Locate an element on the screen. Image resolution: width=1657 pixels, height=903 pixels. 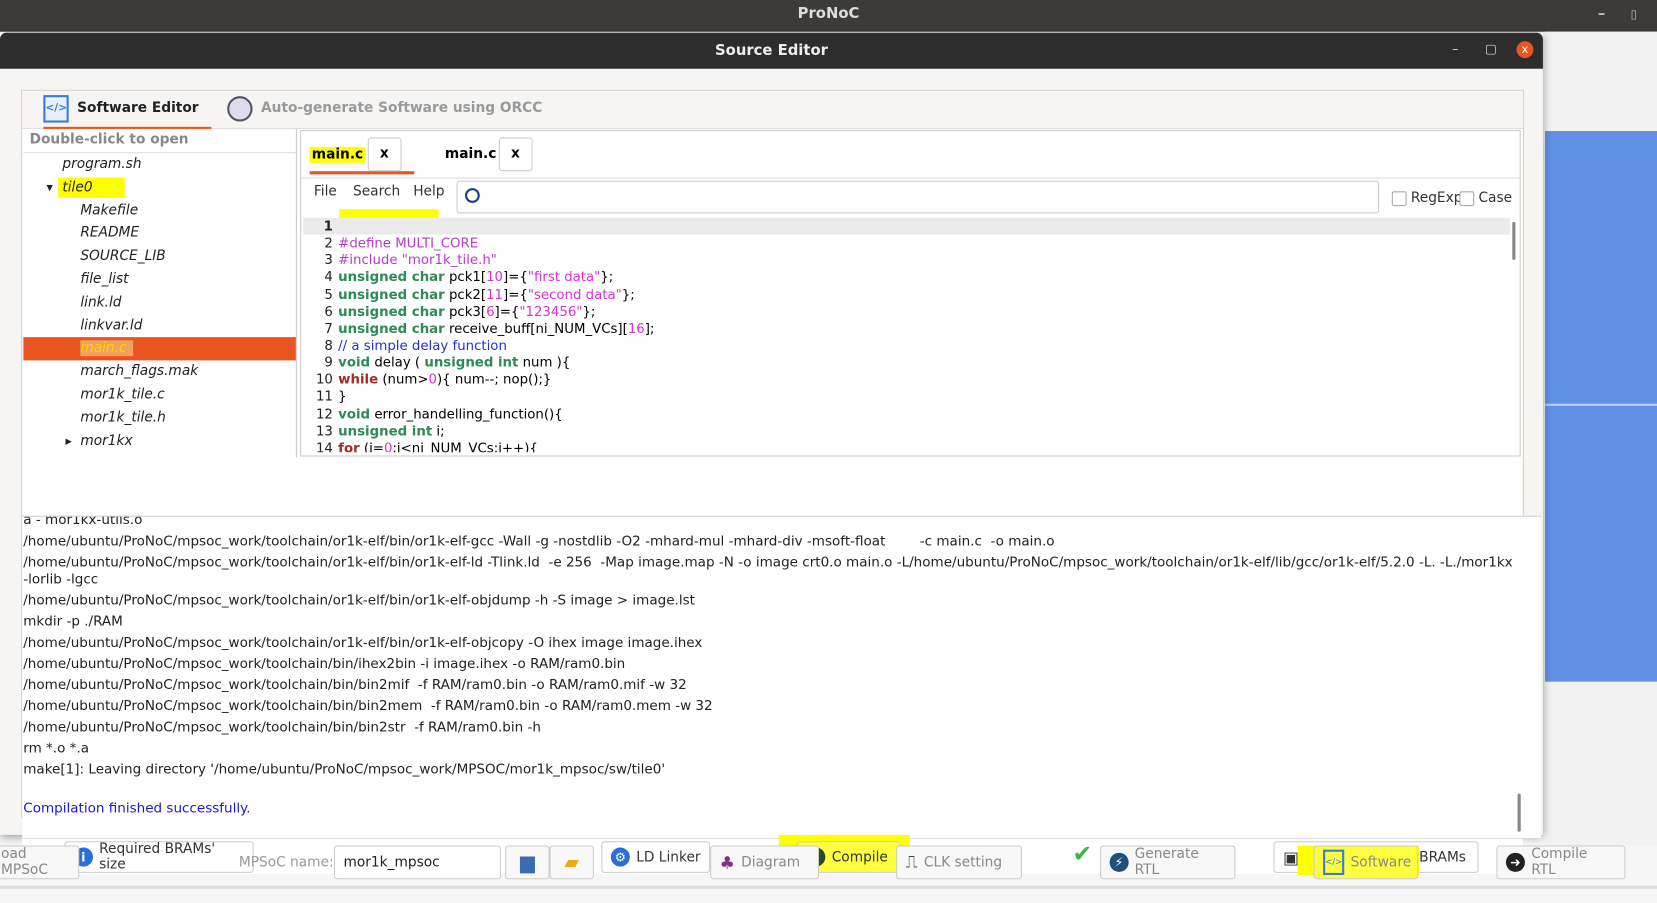
button-label: Generate RTL is located at coordinates (1166, 862).